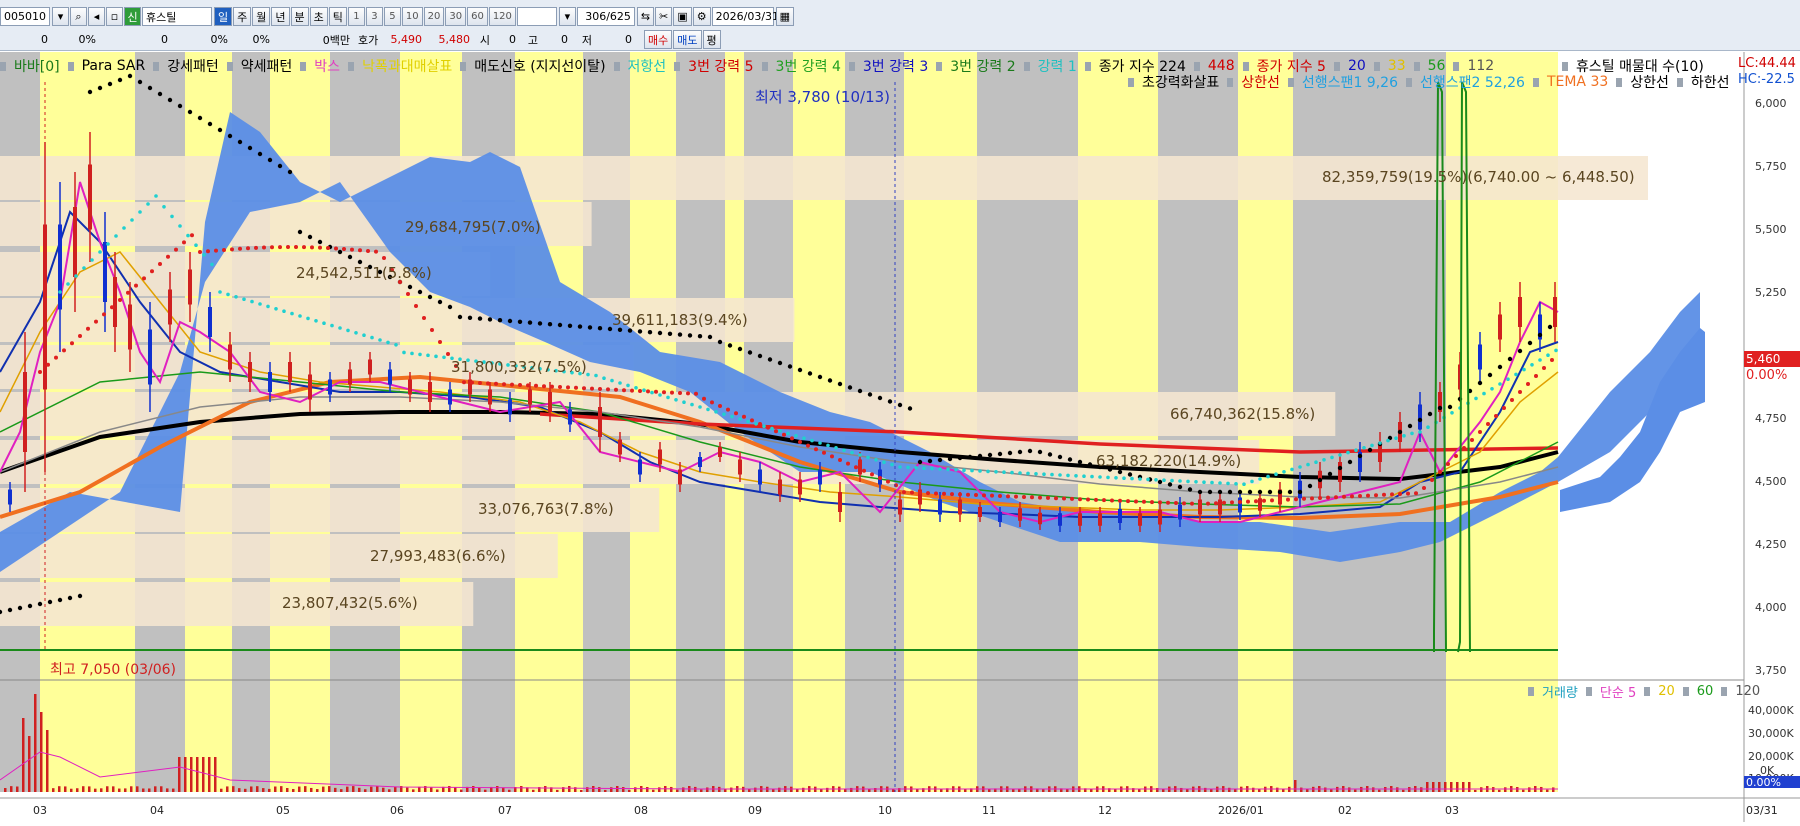 The image size is (1800, 826). What do you see at coordinates (280, 16) in the screenshot?
I see `period-year-button: 년` at bounding box center [280, 16].